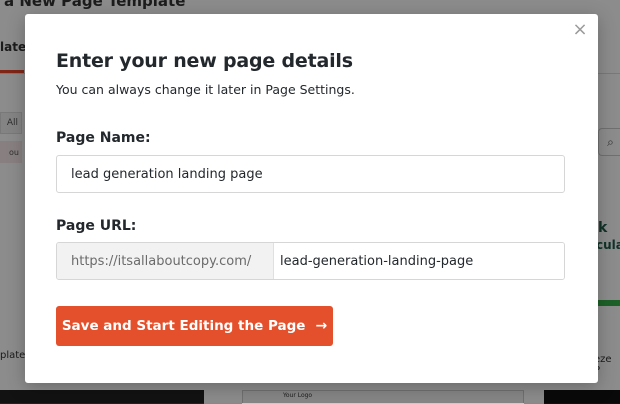 This screenshot has height=404, width=620. I want to click on save-and-edit-button: Save and Start Editing the Page →, so click(194, 326).